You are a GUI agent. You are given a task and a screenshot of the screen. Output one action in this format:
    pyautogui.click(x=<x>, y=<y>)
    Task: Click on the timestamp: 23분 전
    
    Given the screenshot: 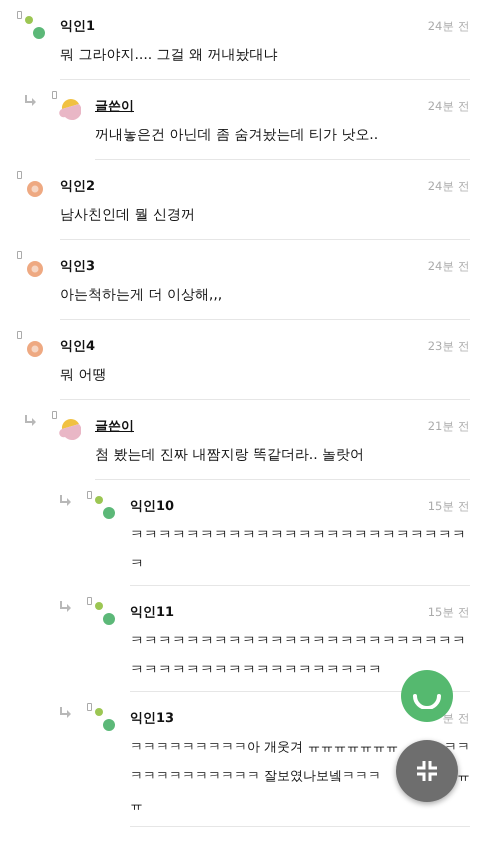 What is the action you would take?
    pyautogui.click(x=449, y=346)
    